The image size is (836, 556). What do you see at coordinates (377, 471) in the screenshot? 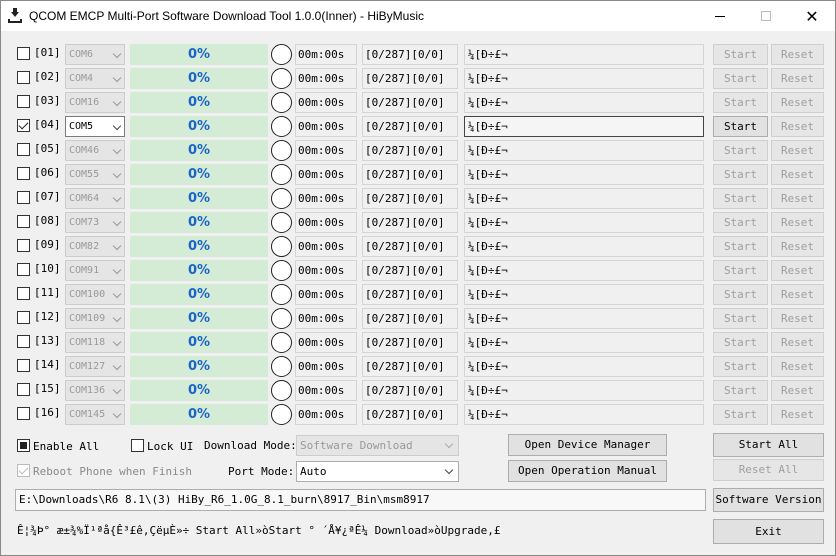
I see `port-mode-select: Auto` at bounding box center [377, 471].